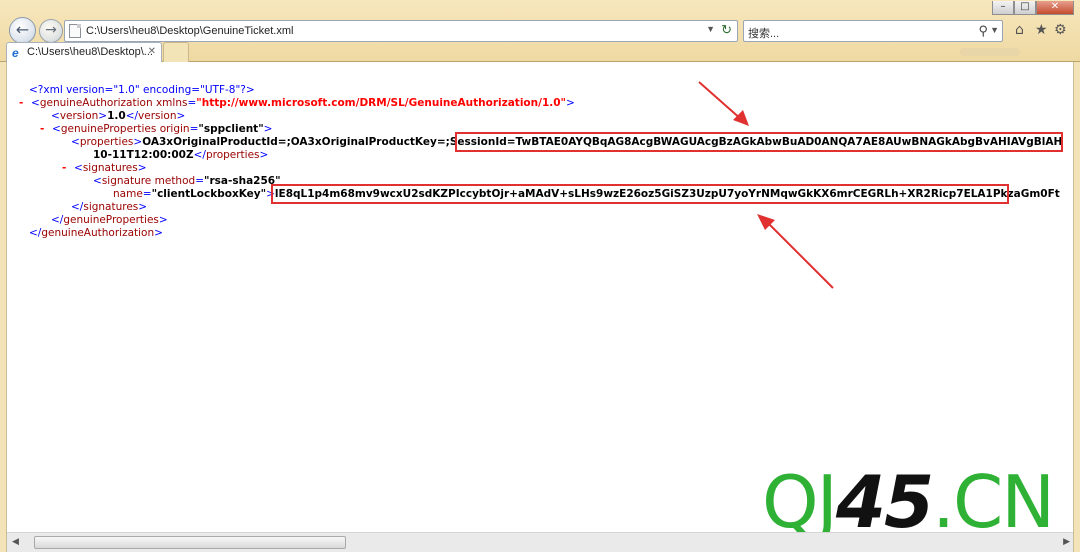 This screenshot has height=552, width=1080. Describe the element at coordinates (994, 30) in the screenshot. I see `search-dropdown-icon: ▼` at that location.